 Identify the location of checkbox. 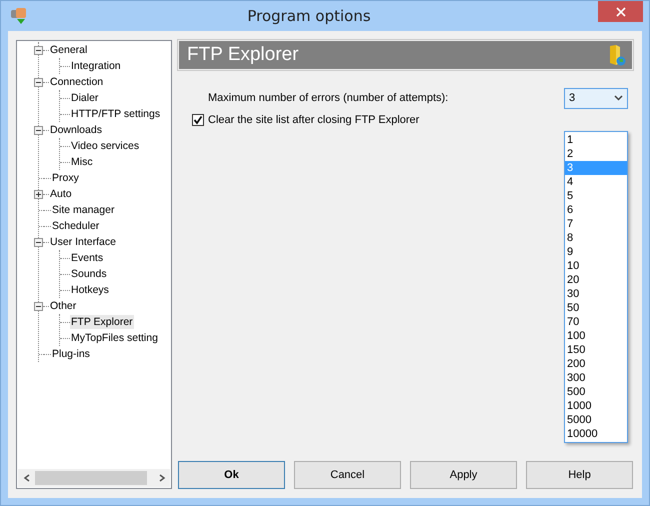
(198, 120).